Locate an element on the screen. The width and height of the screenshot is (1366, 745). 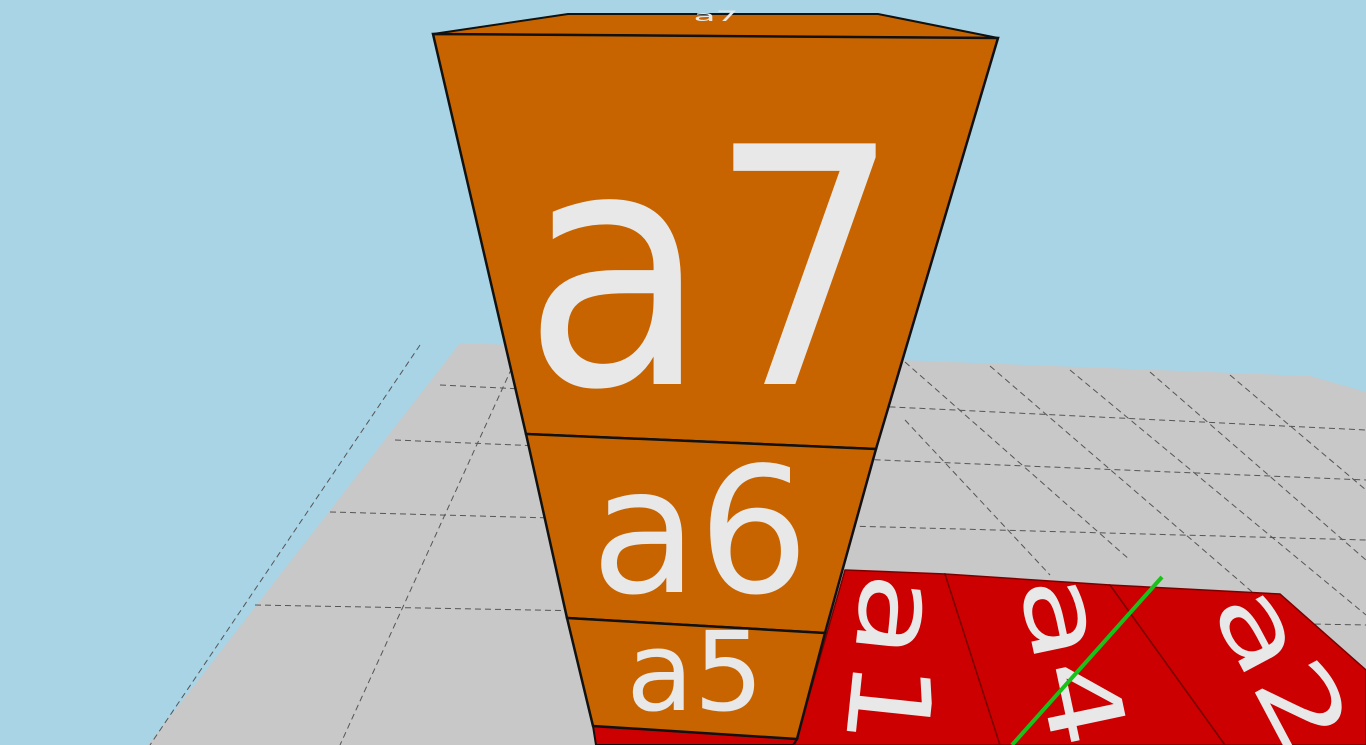
floor-tiles: a1 a4 a2 is located at coordinates (1080, 653).